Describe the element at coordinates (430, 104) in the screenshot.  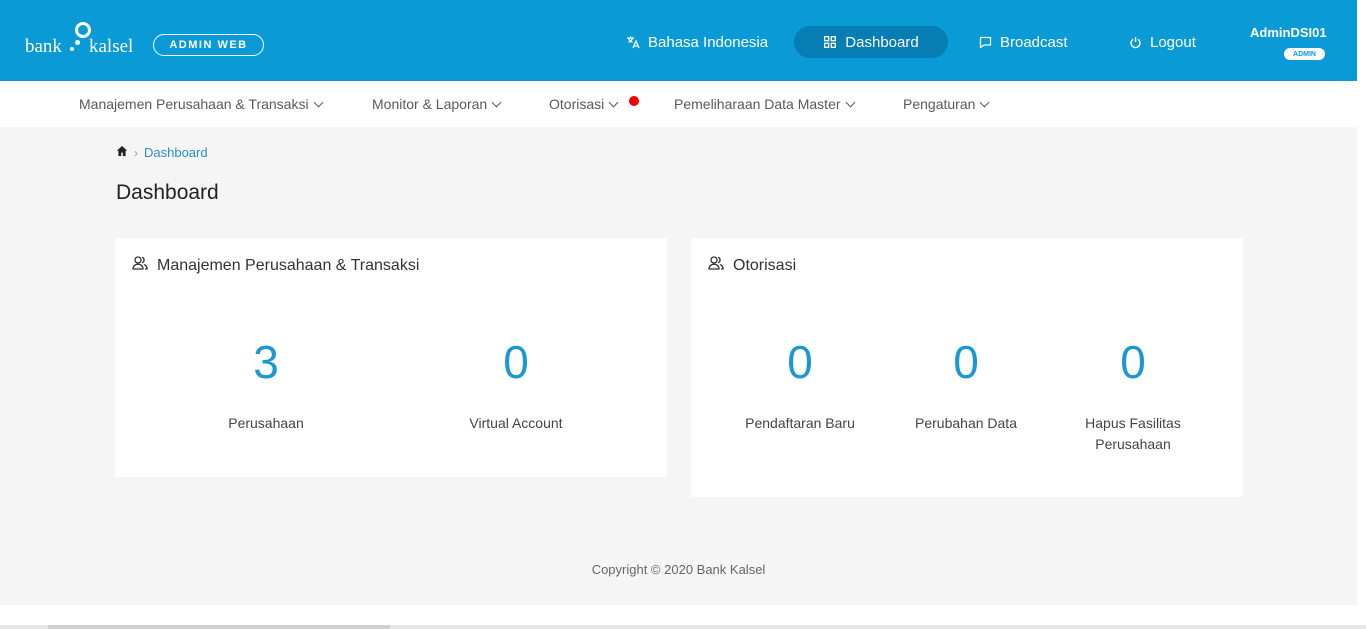
I see `menu-label: Monitor & Laporan` at that location.